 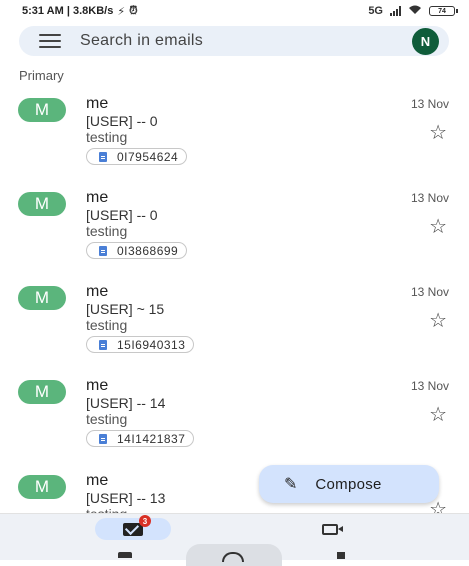 I want to click on attachment-chip: 0I7954624, so click(x=137, y=156).